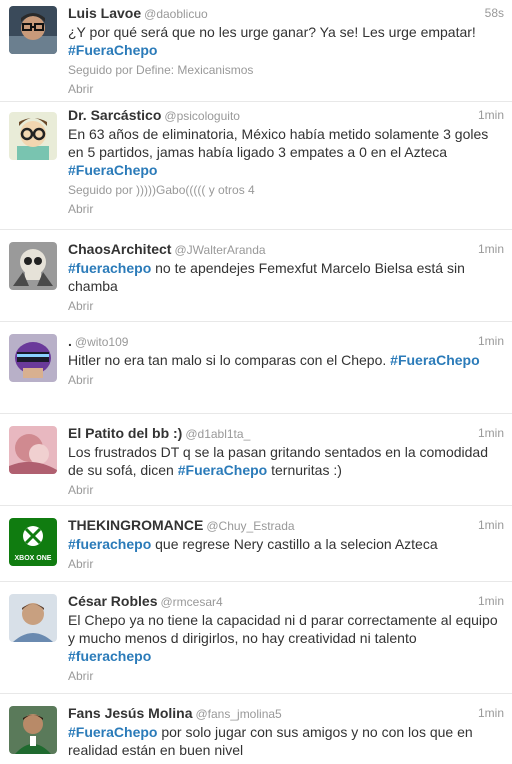 The image size is (512, 764). Describe the element at coordinates (285, 433) in the screenshot. I see `tweet-header: El Patito del bb :) @d1abl1ta_` at that location.